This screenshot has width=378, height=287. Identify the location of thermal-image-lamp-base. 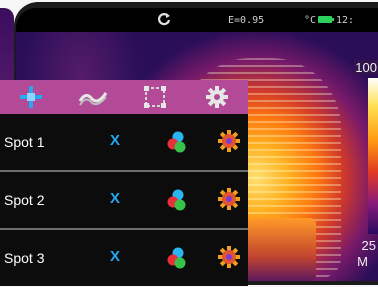
(281, 249).